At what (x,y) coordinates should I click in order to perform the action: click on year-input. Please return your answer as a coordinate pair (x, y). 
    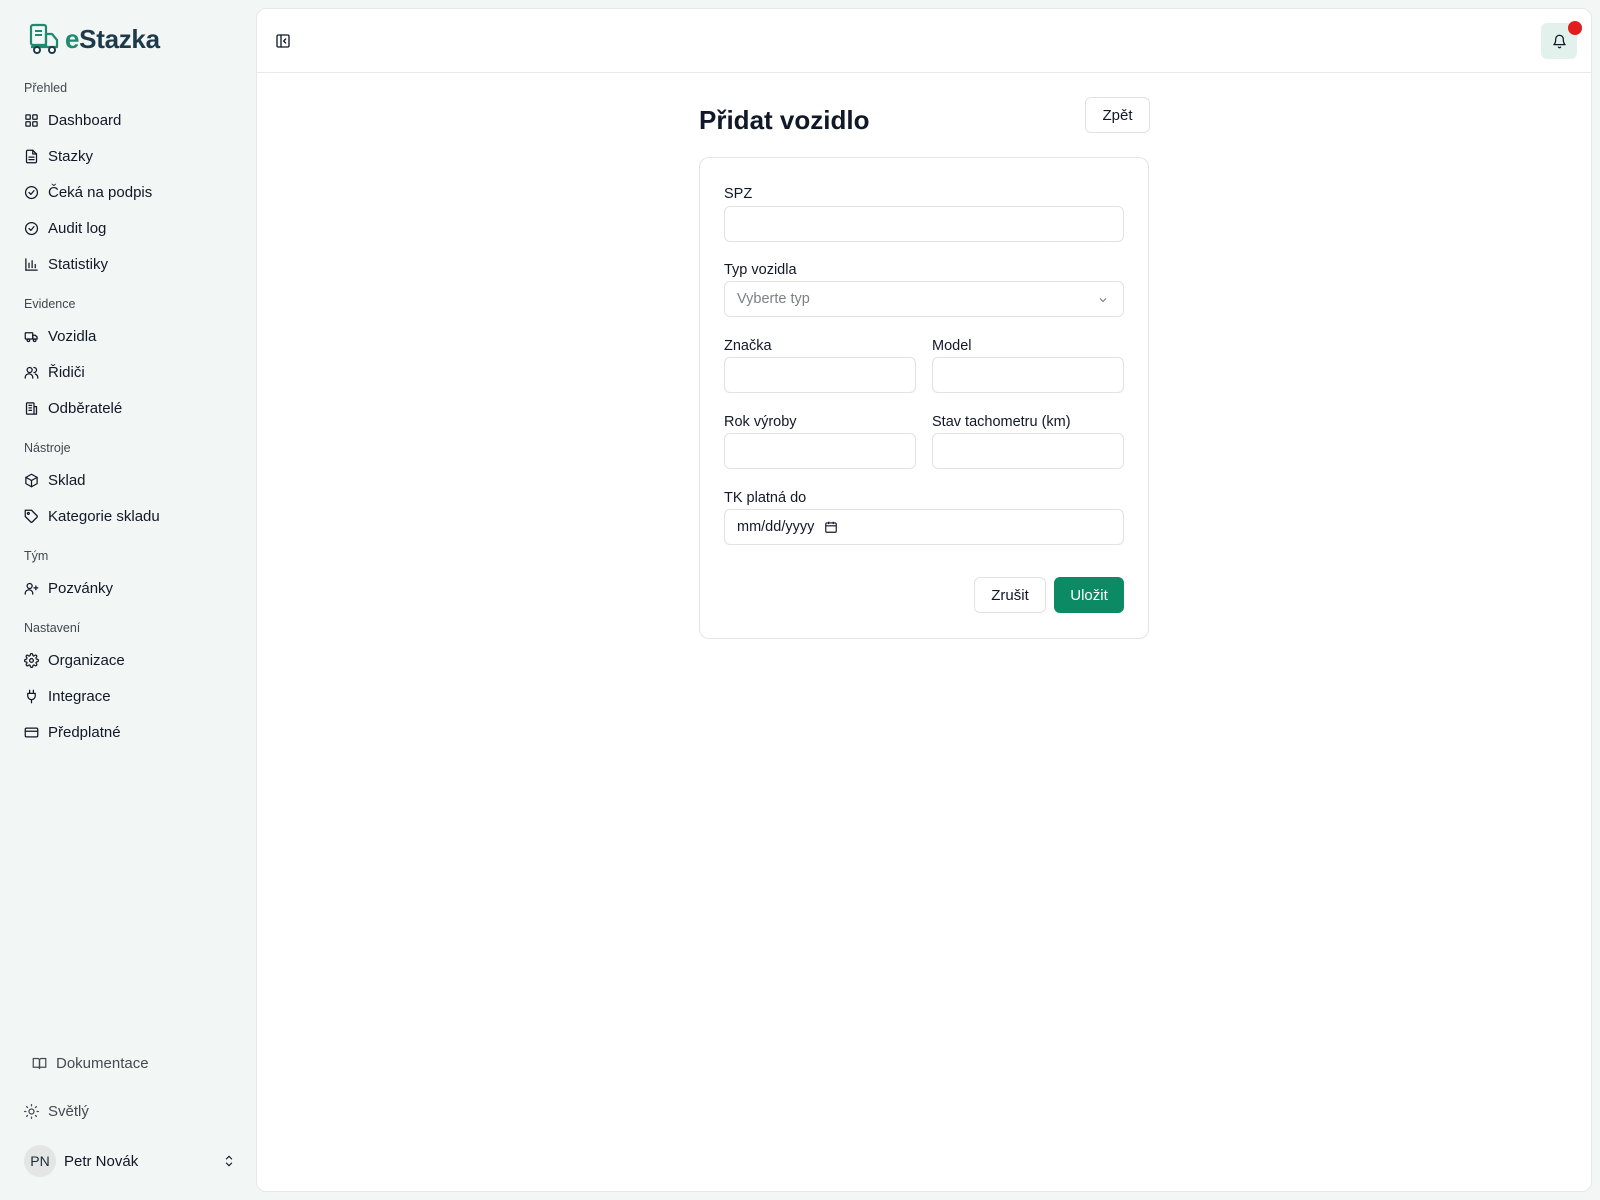
    Looking at the image, I should click on (820, 451).